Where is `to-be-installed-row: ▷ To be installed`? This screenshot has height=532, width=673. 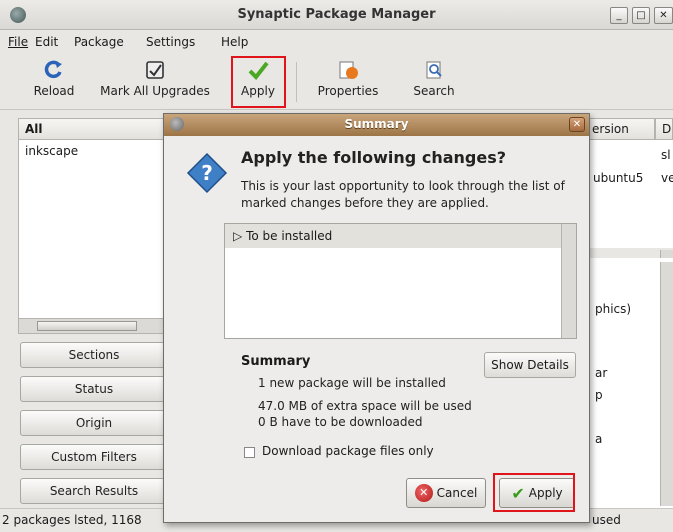
to-be-installed-row: ▷ To be installed is located at coordinates (393, 236).